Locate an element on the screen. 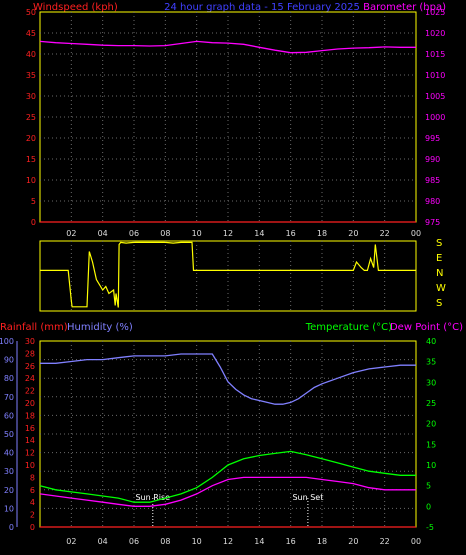 This screenshot has width=466, height=555. windspeed-tick-label: 15 is located at coordinates (31, 159).